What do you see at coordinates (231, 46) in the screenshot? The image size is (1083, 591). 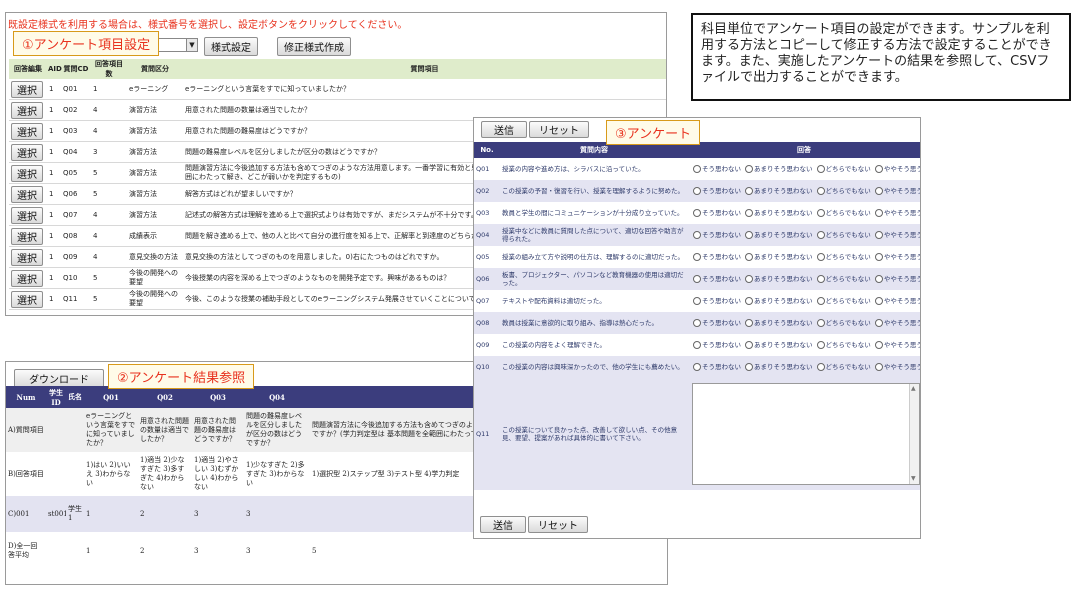 I see `style-set-button: 様式設定` at bounding box center [231, 46].